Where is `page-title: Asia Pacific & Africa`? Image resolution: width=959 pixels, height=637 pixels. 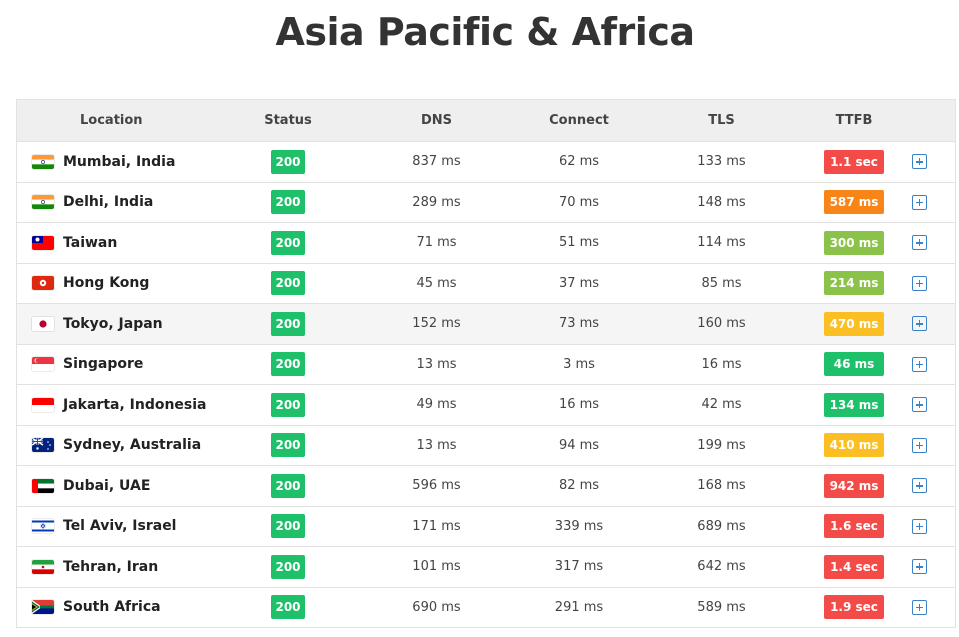 page-title: Asia Pacific & Africa is located at coordinates (485, 32).